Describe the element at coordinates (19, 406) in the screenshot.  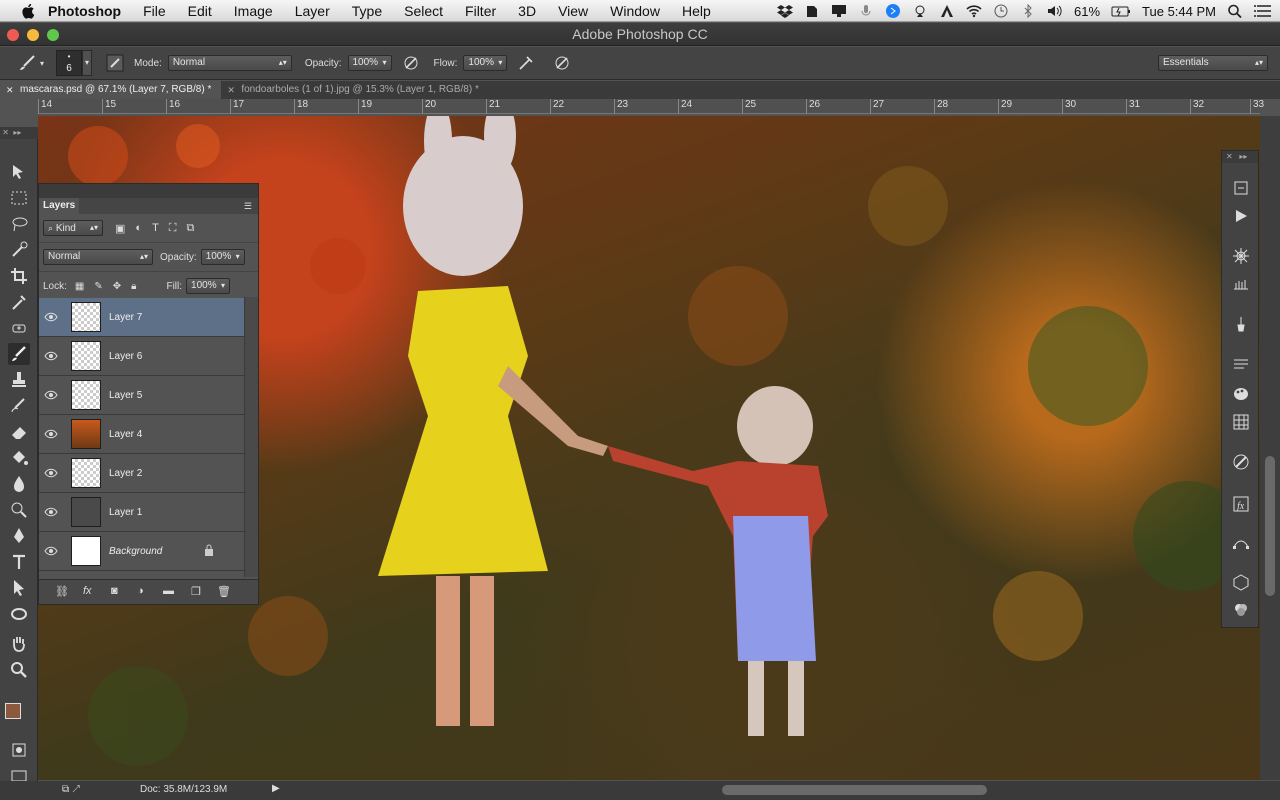
I see `history-brush-tool-icon` at that location.